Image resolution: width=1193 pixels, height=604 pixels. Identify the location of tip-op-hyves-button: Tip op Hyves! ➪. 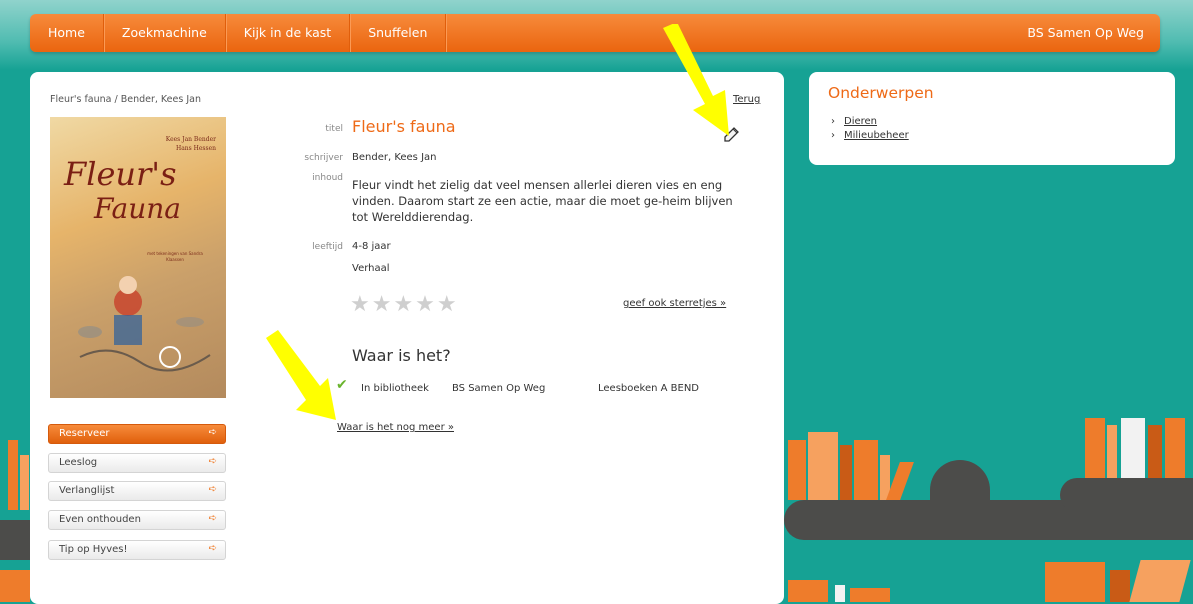
(137, 550).